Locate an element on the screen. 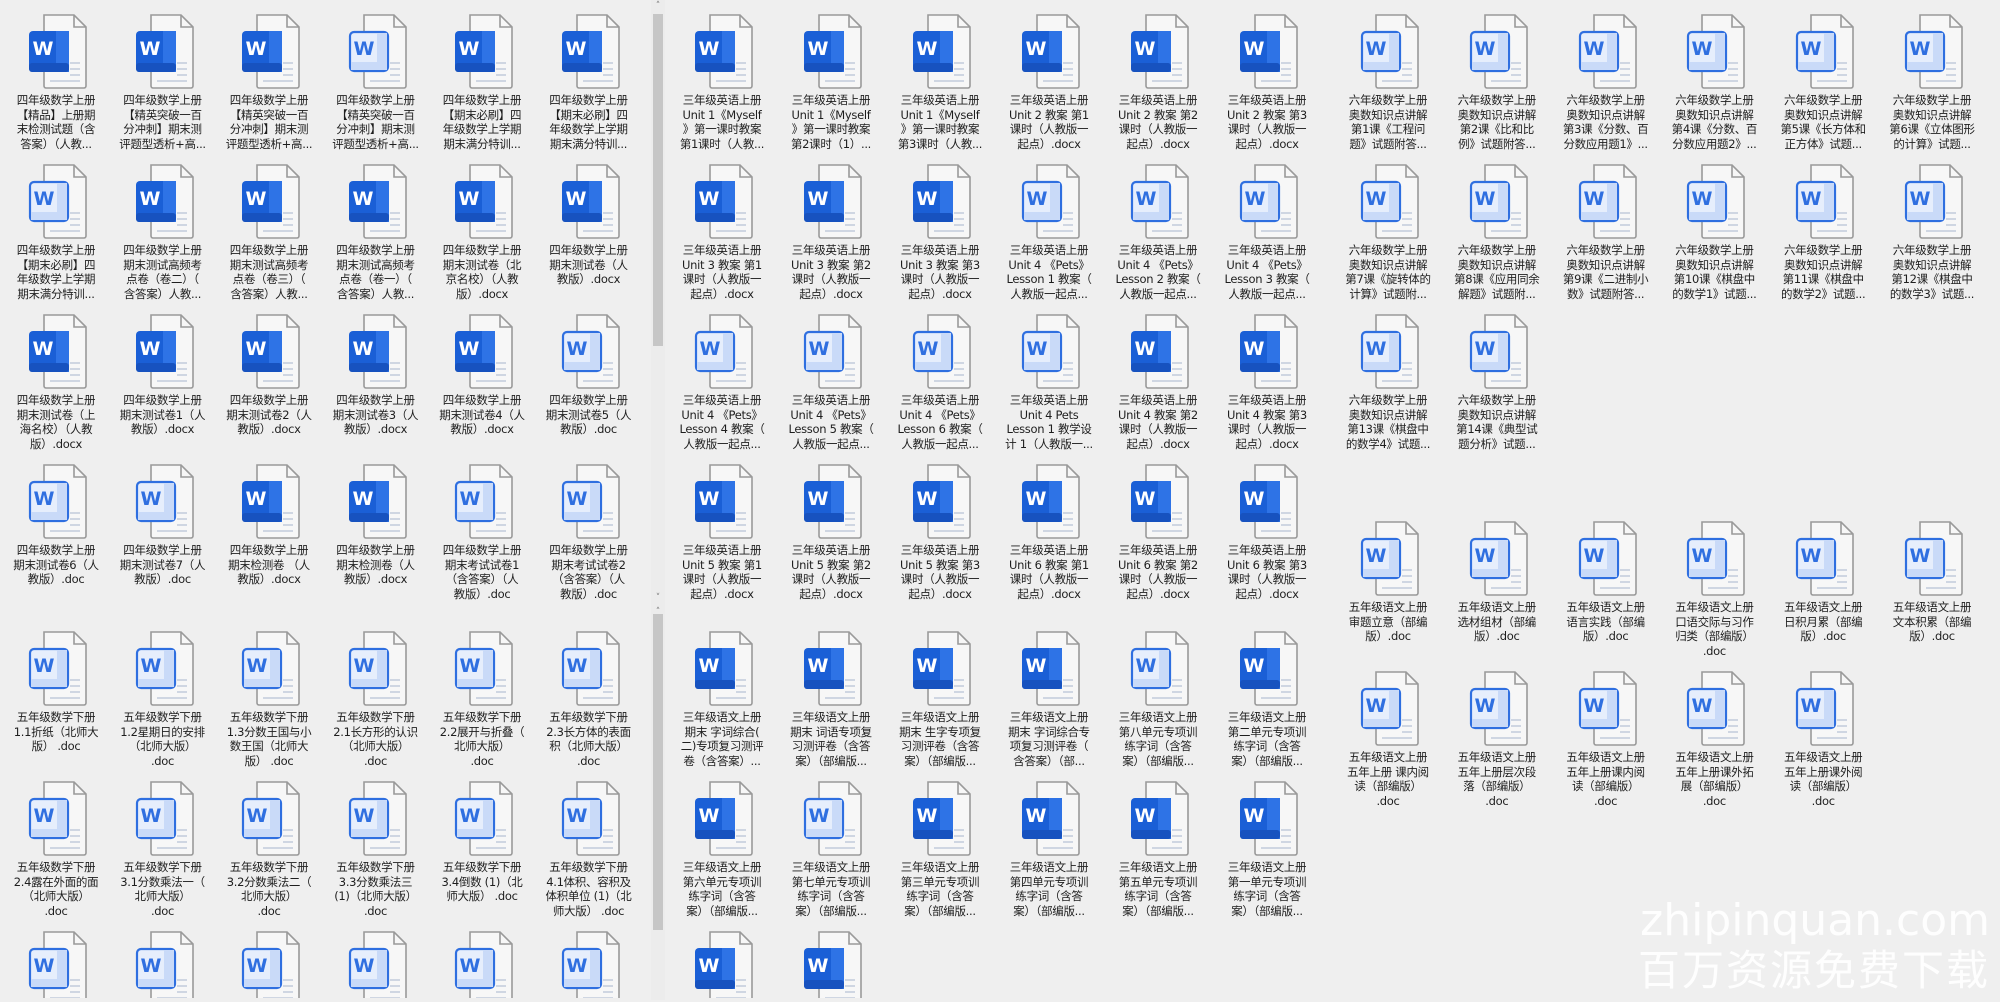 The image size is (2000, 1002). file-item: W 五年级数学下册 3.1分数乘法一（ 北师大版） .doc is located at coordinates (163, 853).